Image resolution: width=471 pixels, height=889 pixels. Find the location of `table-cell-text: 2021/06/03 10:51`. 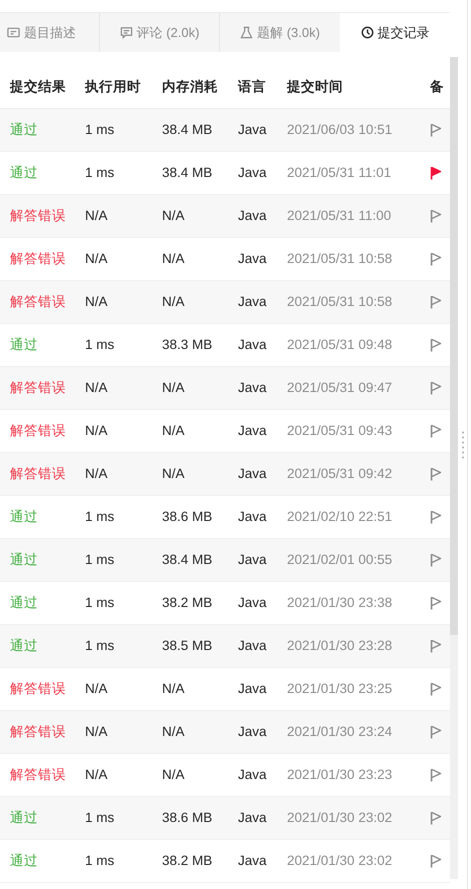

table-cell-text: 2021/06/03 10:51 is located at coordinates (340, 129).